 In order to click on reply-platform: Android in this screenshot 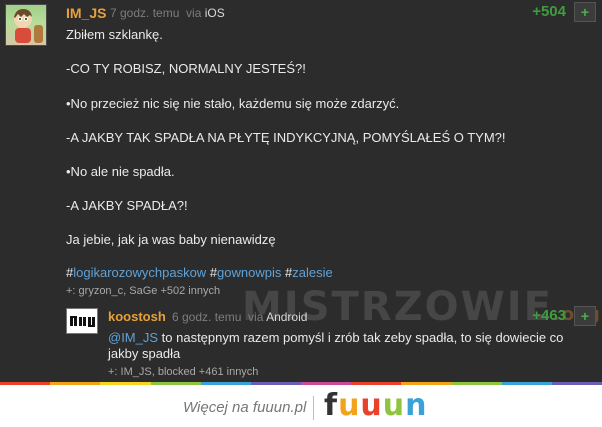, I will do `click(287, 317)`.